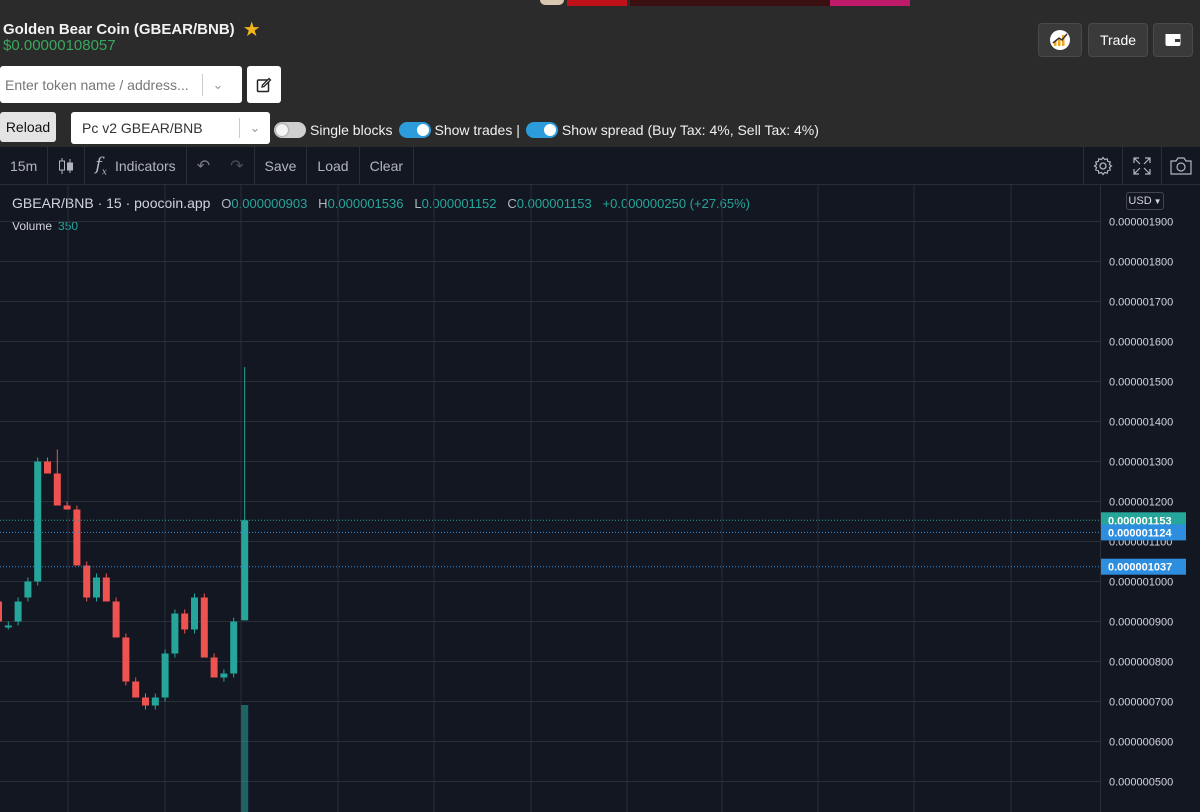 This screenshot has height=812, width=1200. I want to click on y-tick-label: 0.000001300, so click(1141, 463).